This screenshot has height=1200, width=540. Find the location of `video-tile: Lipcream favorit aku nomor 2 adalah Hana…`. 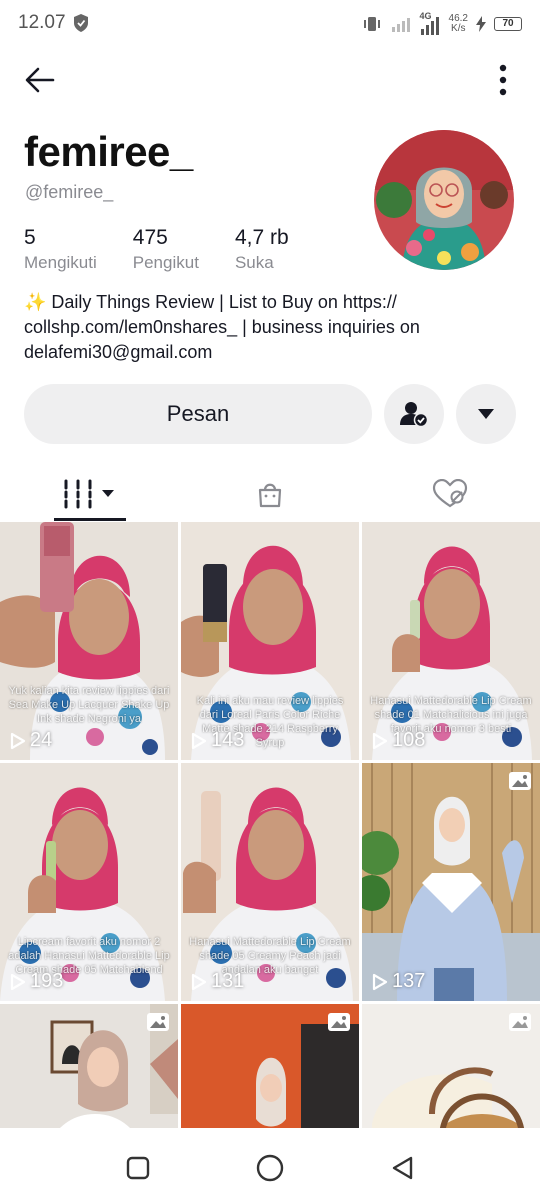

video-tile: Lipcream favorit aku nomor 2 adalah Hana… is located at coordinates (89, 882).